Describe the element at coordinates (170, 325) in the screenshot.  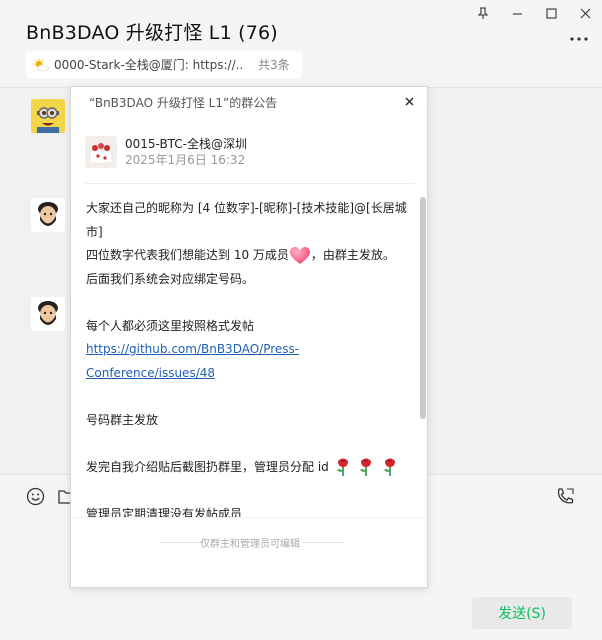
I see `announcement-line: 每个人都必须这里按照格式发帖` at that location.